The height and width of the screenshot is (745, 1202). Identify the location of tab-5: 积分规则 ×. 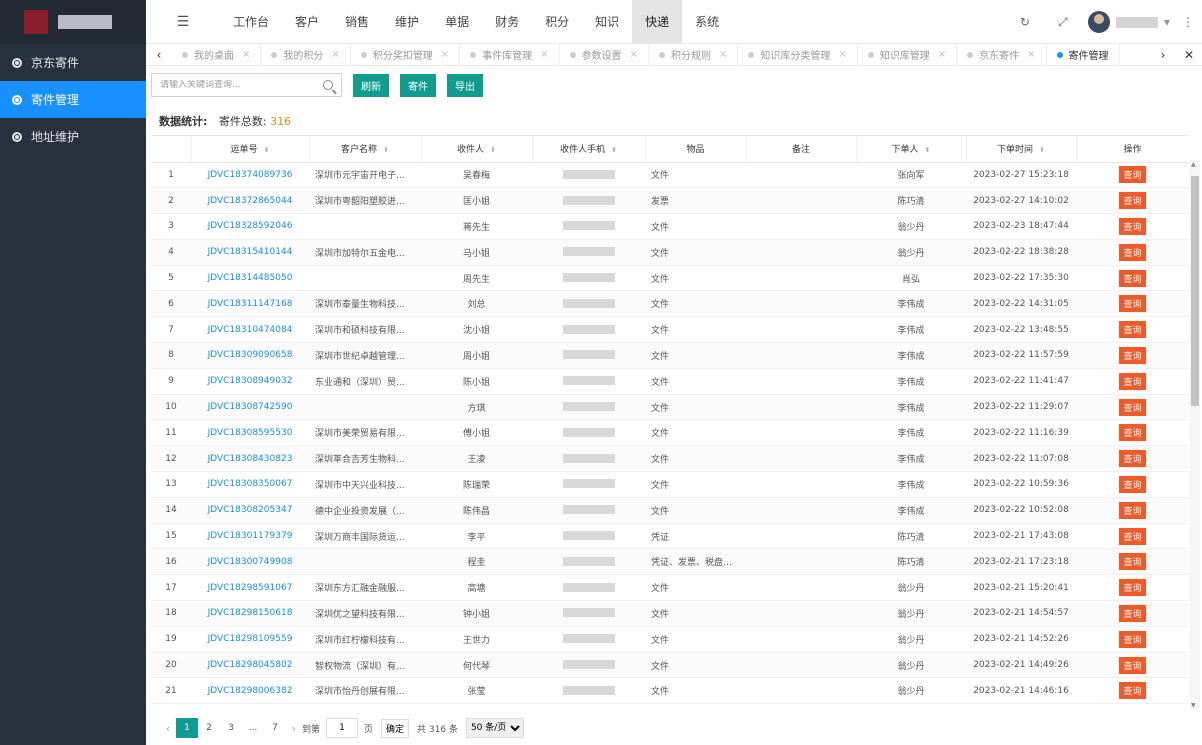
(694, 54).